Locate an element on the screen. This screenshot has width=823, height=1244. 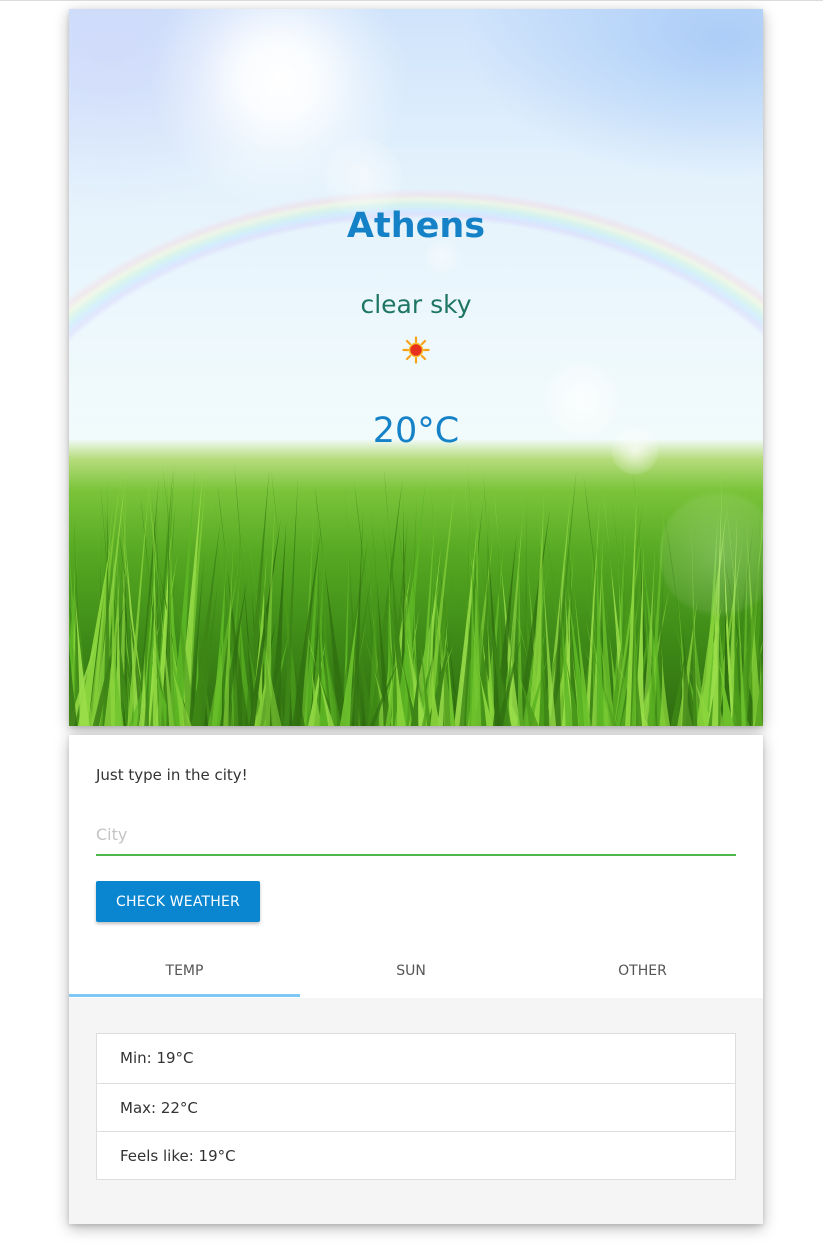
list-item-feels-like: Feels like: 19°C is located at coordinates (416, 1155).